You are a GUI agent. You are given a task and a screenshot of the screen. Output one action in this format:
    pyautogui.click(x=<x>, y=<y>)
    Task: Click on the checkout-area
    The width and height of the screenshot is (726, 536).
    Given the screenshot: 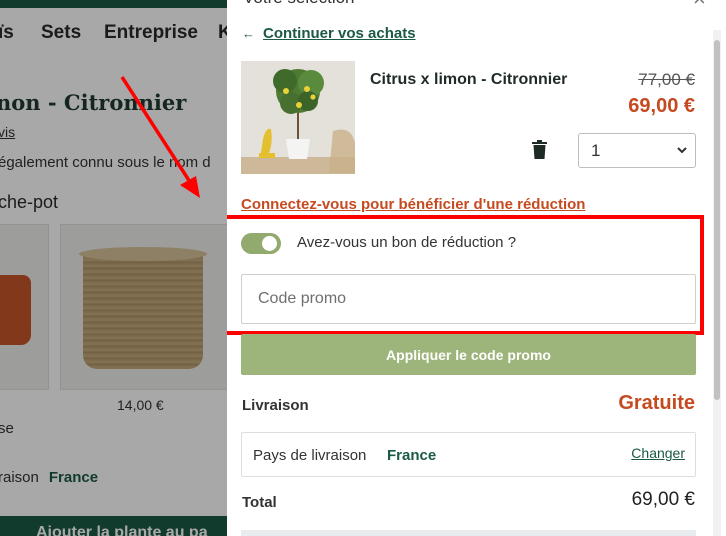 What is the action you would take?
    pyautogui.click(x=468, y=533)
    